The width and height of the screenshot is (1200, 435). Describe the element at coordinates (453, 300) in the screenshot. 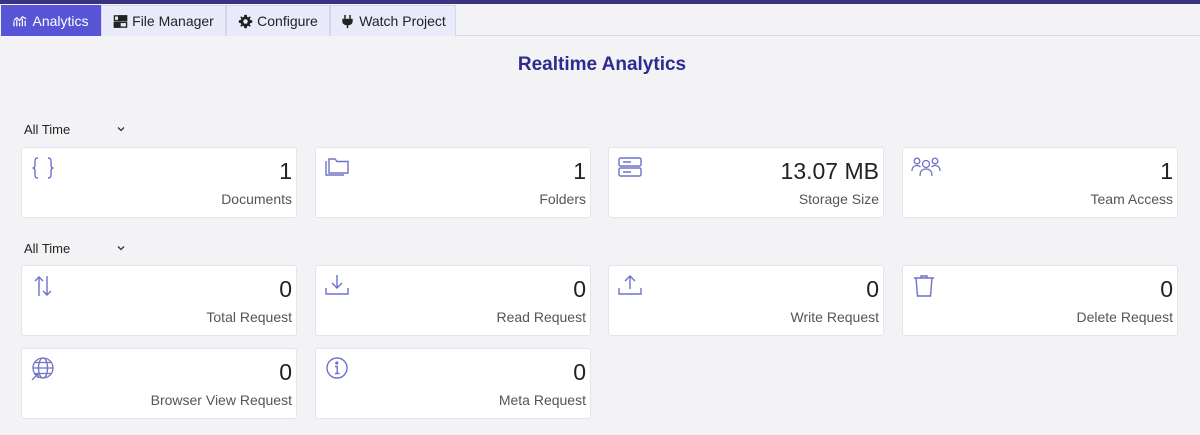

I see `stat-card-read-request: 0 Read Request` at that location.